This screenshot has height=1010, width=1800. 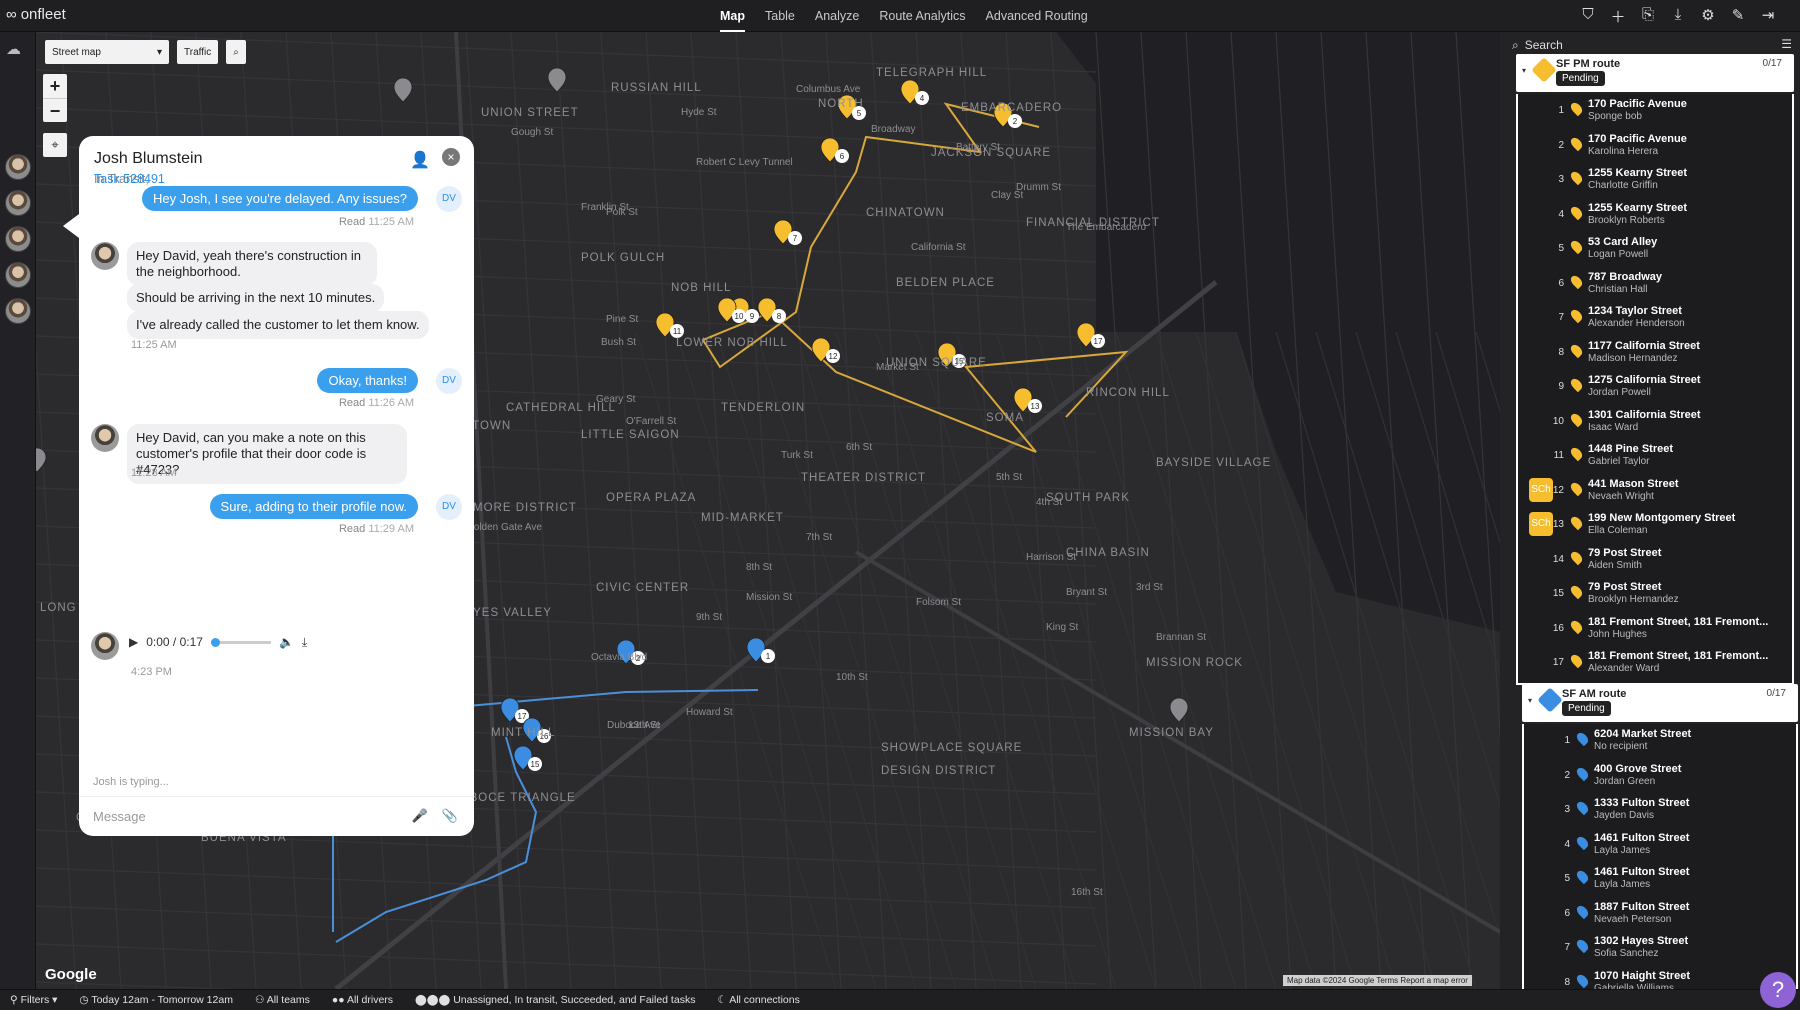 What do you see at coordinates (1708, 16) in the screenshot?
I see `gear-icon: ⚙` at bounding box center [1708, 16].